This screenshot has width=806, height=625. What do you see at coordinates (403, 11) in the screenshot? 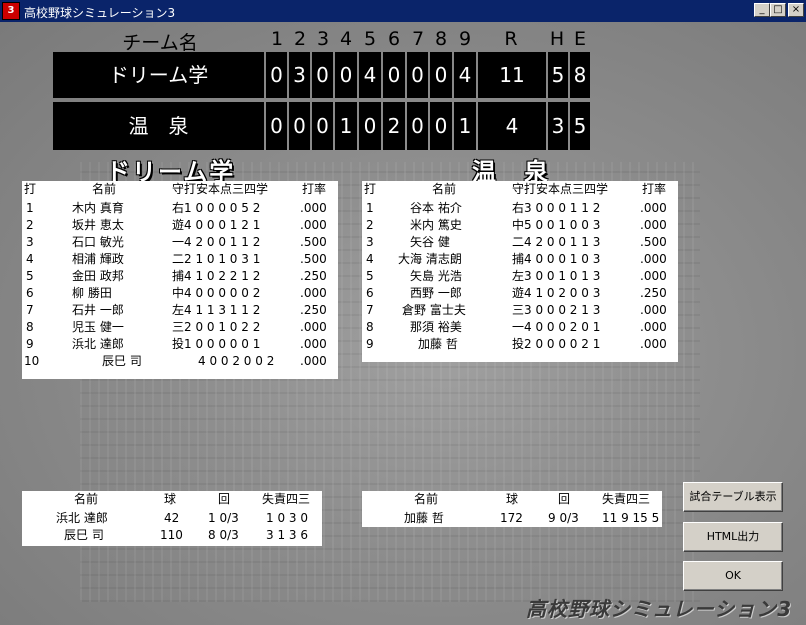
I see `title-bar: 3 高校野球シミュレーション3 _ □ ×` at bounding box center [403, 11].